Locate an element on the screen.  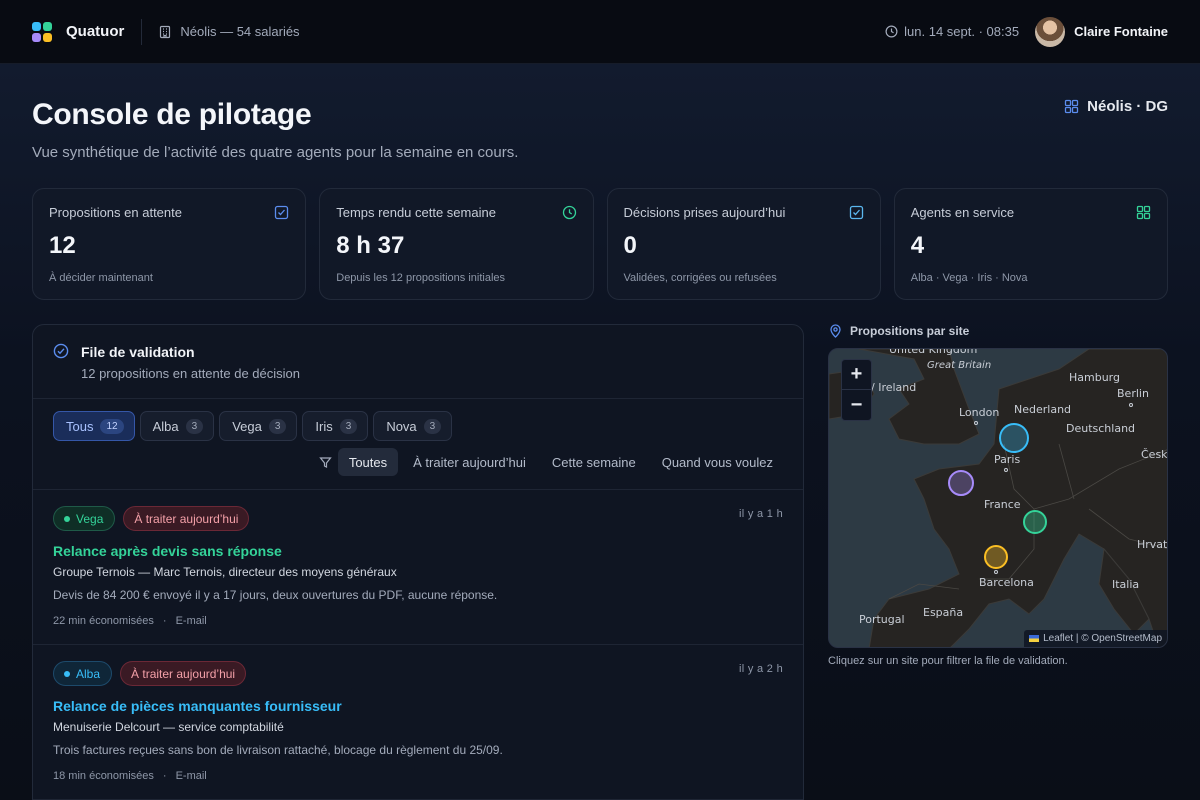
user-name: Claire Fontaine is located at coordinates (1121, 31).